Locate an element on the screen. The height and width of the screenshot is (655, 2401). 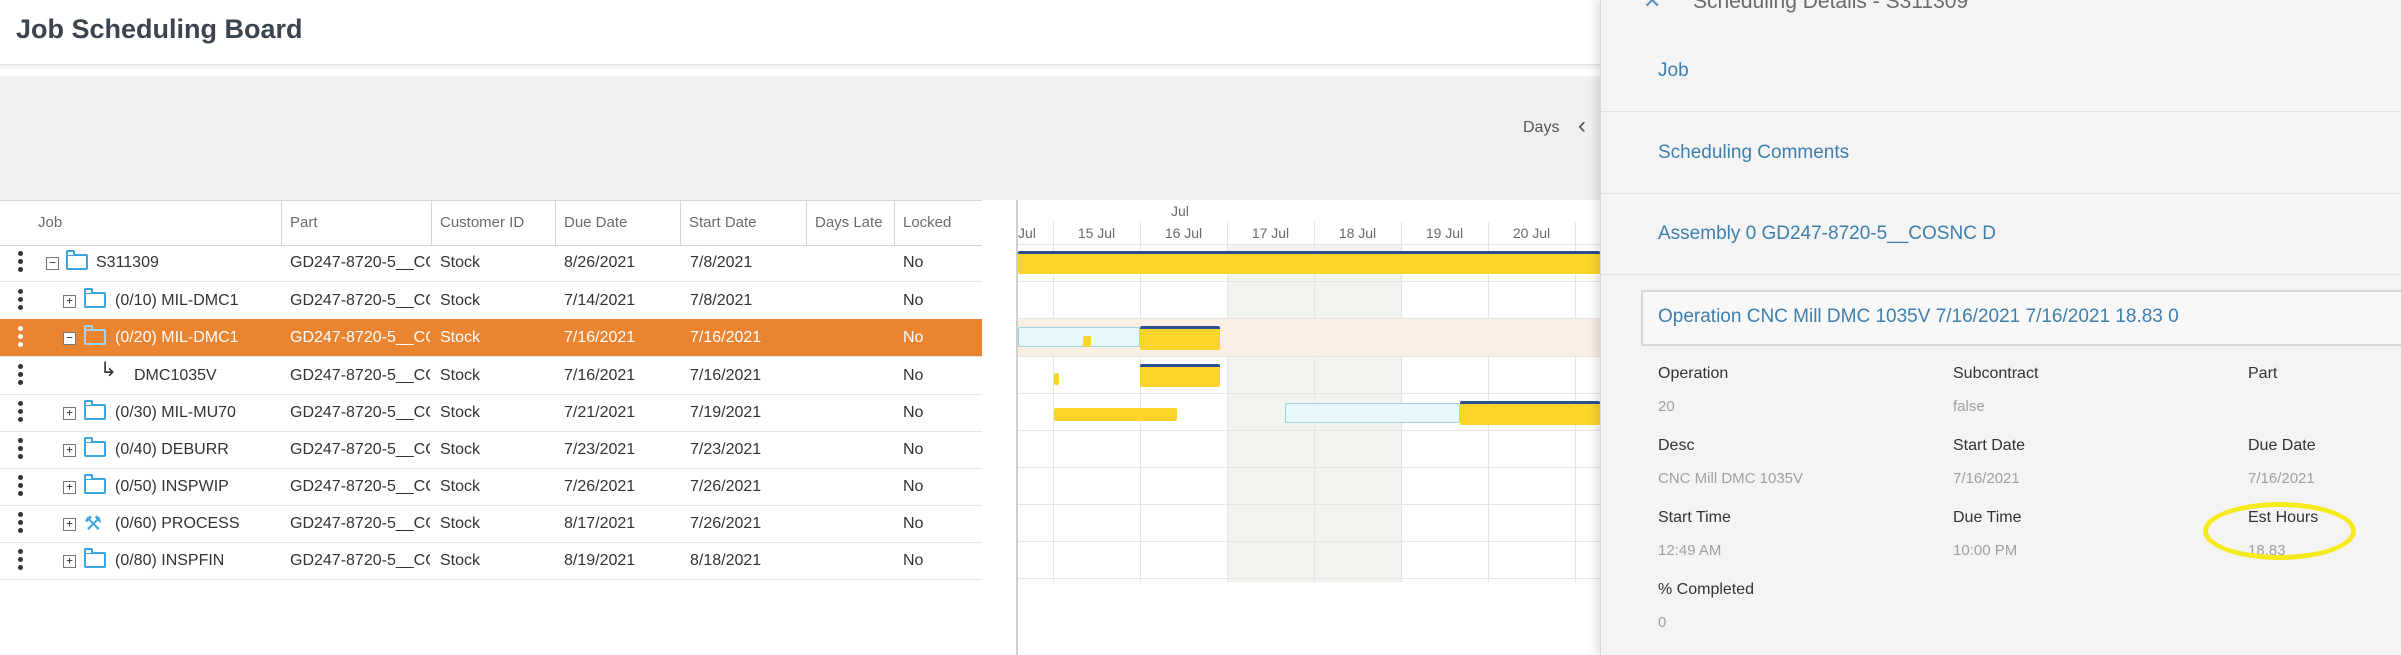
col-header-customer-id: Customer ID is located at coordinates (494, 223).